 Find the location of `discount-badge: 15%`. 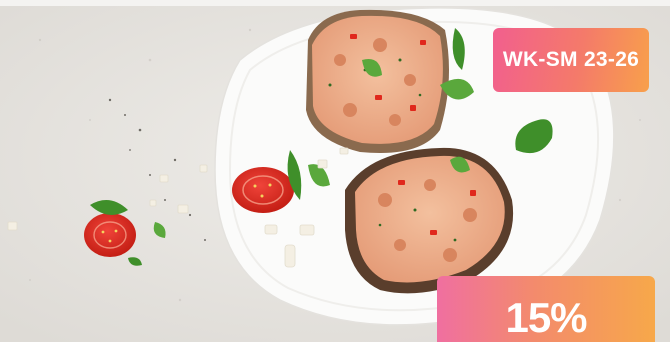

discount-badge: 15% is located at coordinates (546, 309).